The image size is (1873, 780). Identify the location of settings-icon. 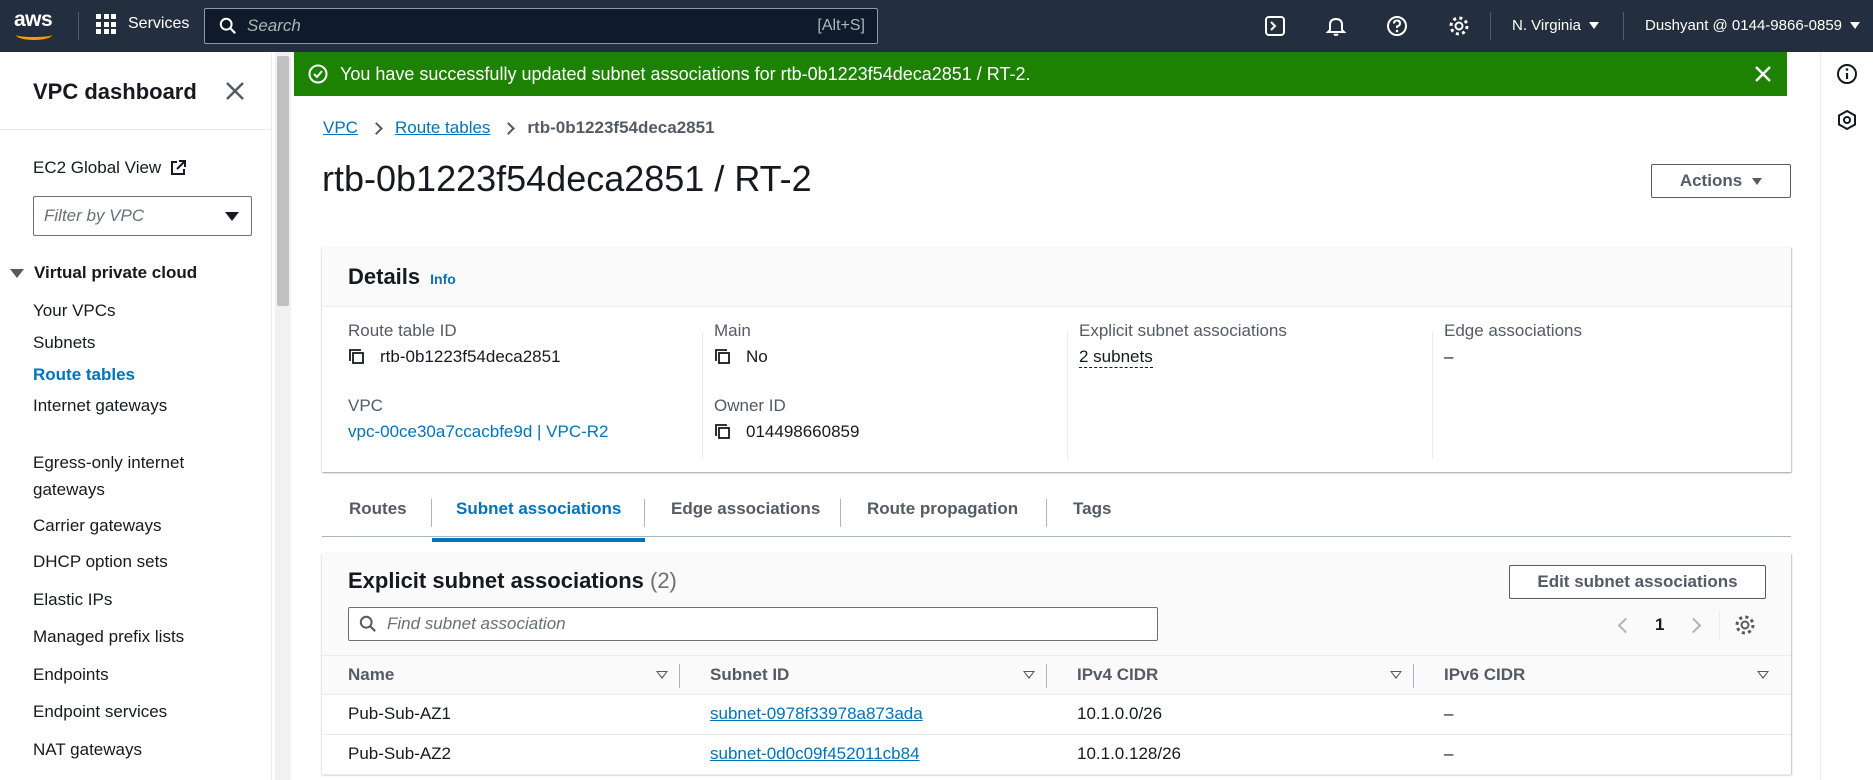
(1459, 26).